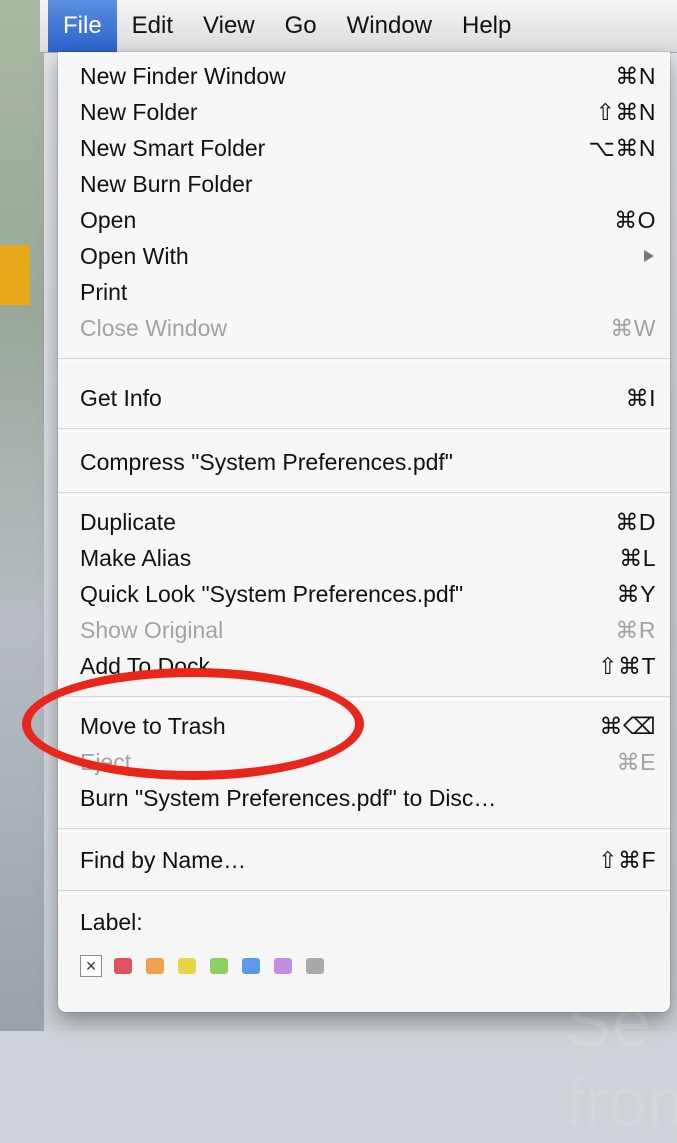 The width and height of the screenshot is (677, 1143). What do you see at coordinates (22, 515) in the screenshot?
I see `desktop-strip` at bounding box center [22, 515].